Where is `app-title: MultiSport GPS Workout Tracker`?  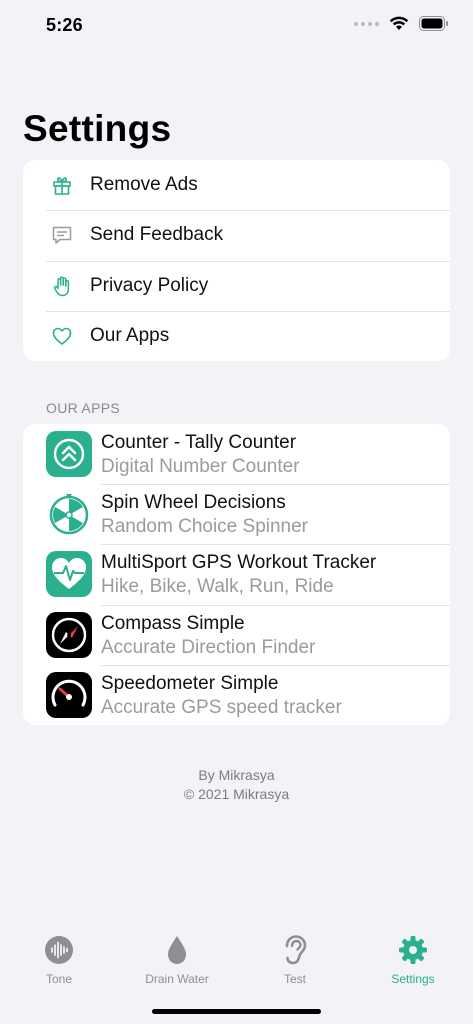
app-title: MultiSport GPS Workout Tracker is located at coordinates (239, 563).